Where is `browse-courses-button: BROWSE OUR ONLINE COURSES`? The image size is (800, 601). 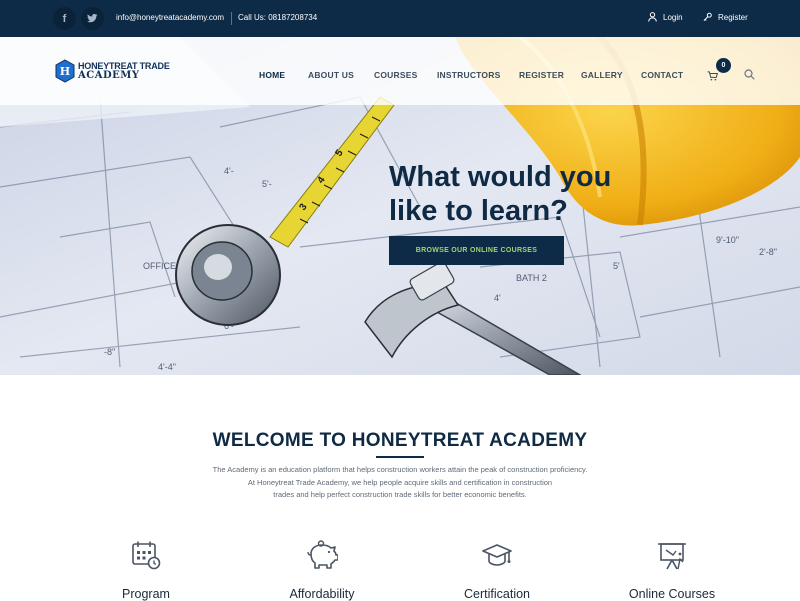
browse-courses-button: BROWSE OUR ONLINE COURSES is located at coordinates (476, 250).